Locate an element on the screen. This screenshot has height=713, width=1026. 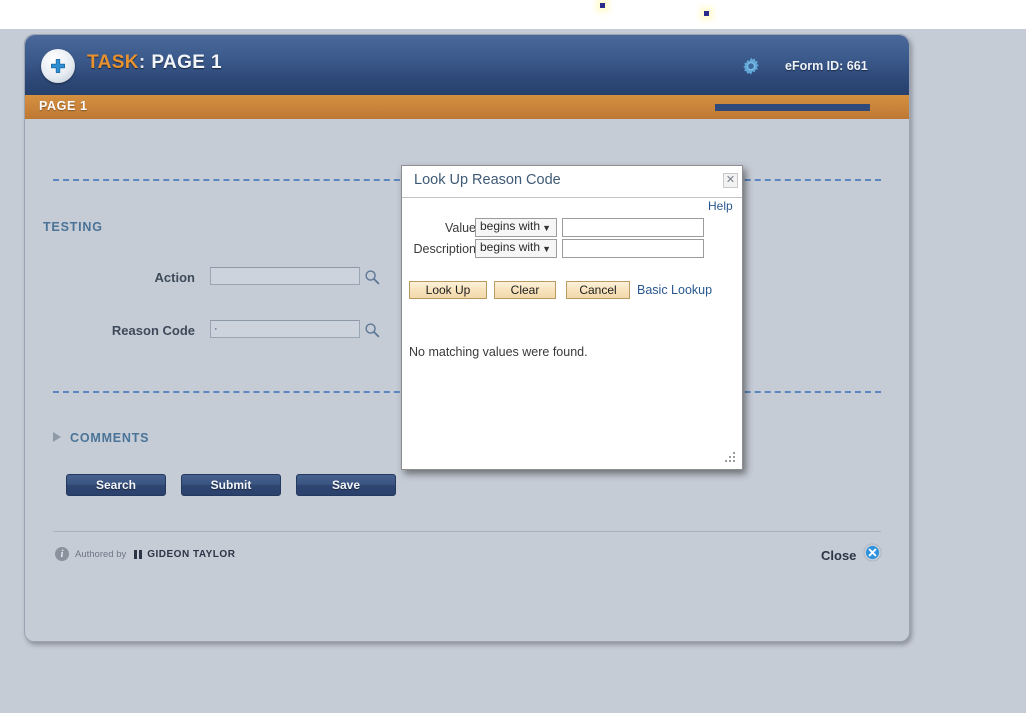
browser-top-strip is located at coordinates (513, 14).